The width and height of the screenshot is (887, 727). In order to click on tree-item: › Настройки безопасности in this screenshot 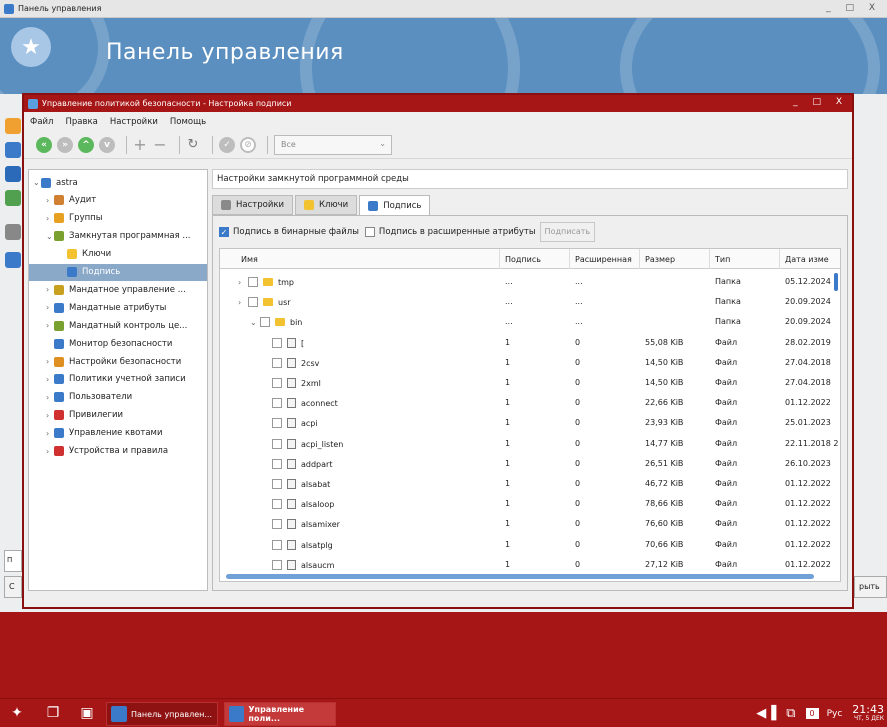, I will do `click(118, 361)`.